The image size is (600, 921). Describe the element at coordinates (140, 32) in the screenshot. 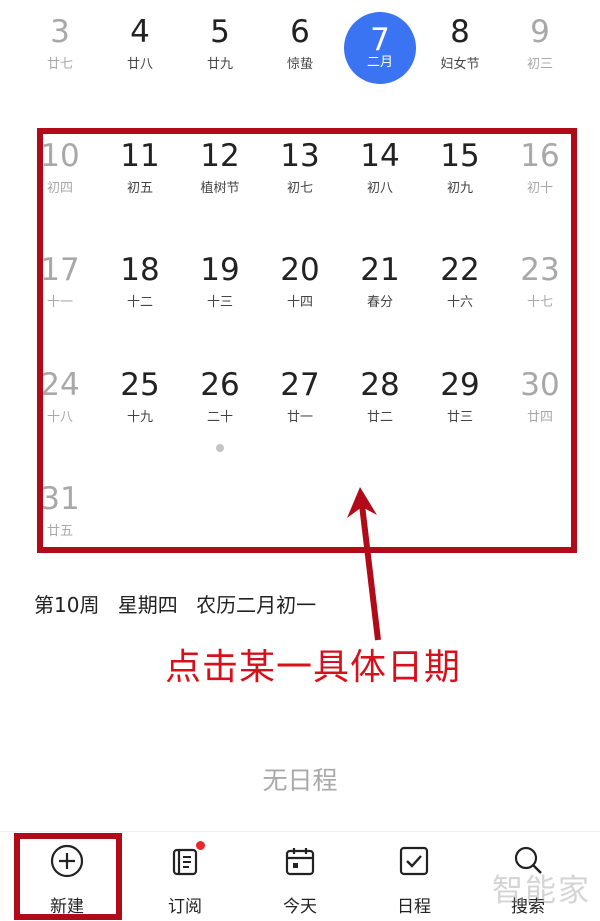

I see `day-number: 4` at that location.